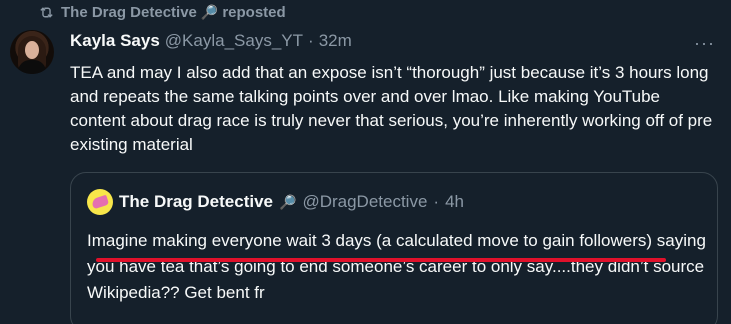 This screenshot has height=324, width=731. What do you see at coordinates (454, 202) in the screenshot?
I see `quoted-timestamp: 4h` at bounding box center [454, 202].